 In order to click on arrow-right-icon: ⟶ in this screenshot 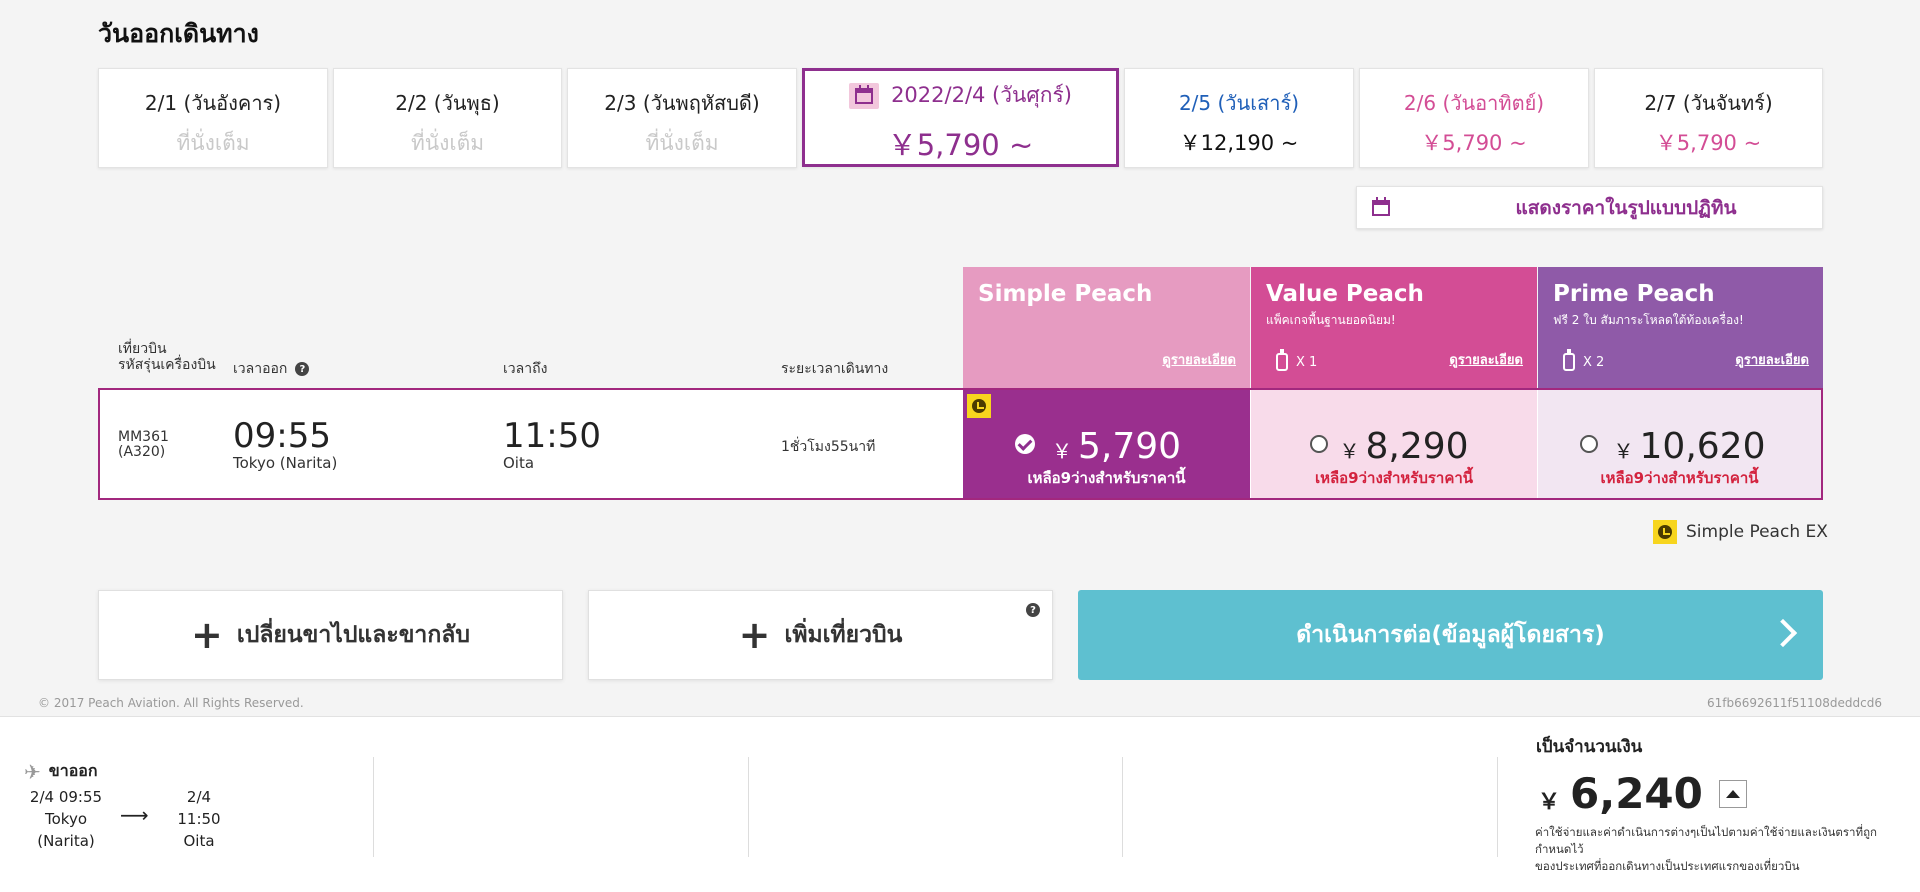, I will do `click(134, 815)`.